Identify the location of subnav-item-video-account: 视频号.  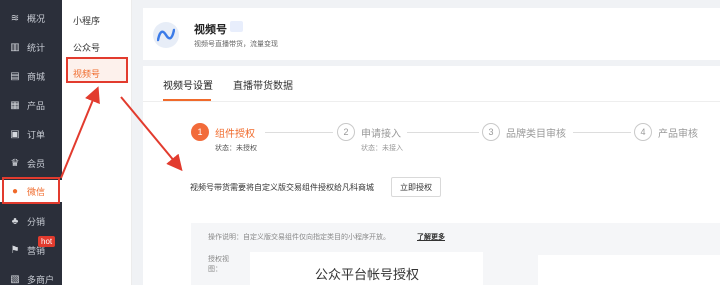
(86, 73).